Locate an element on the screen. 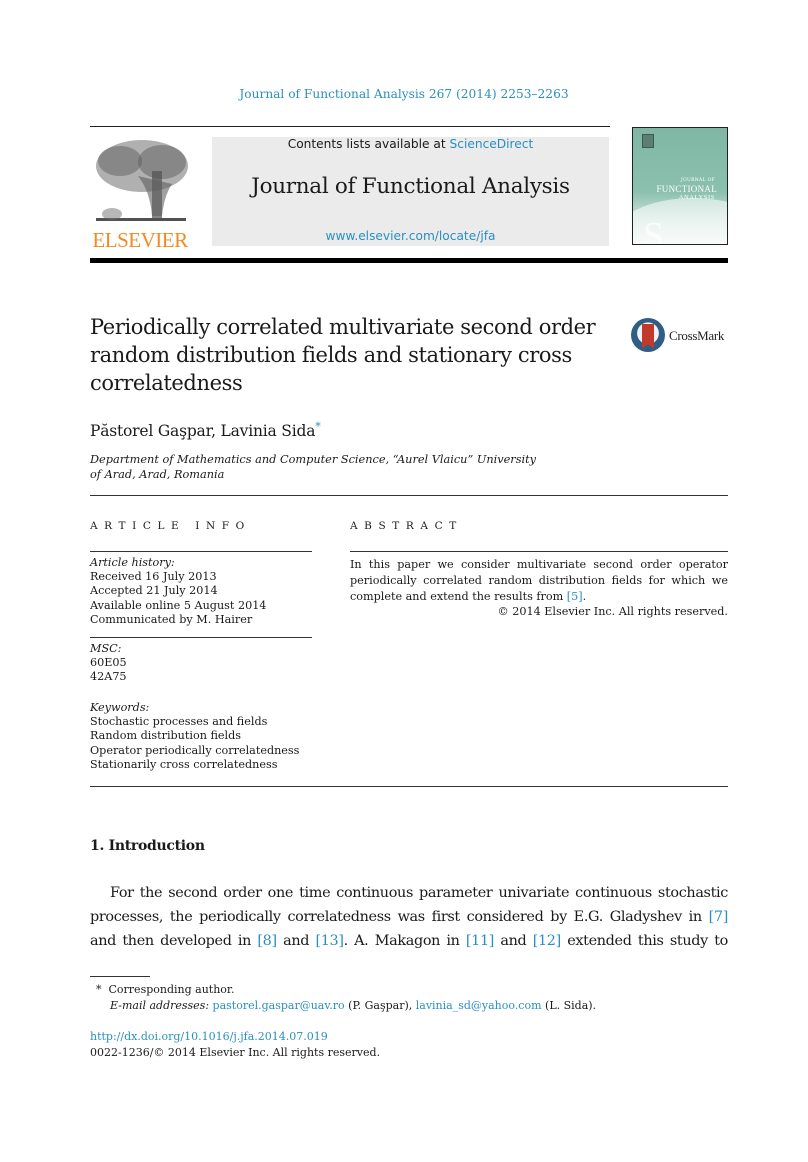  crossmark-ribbon-icon is located at coordinates (648, 336).